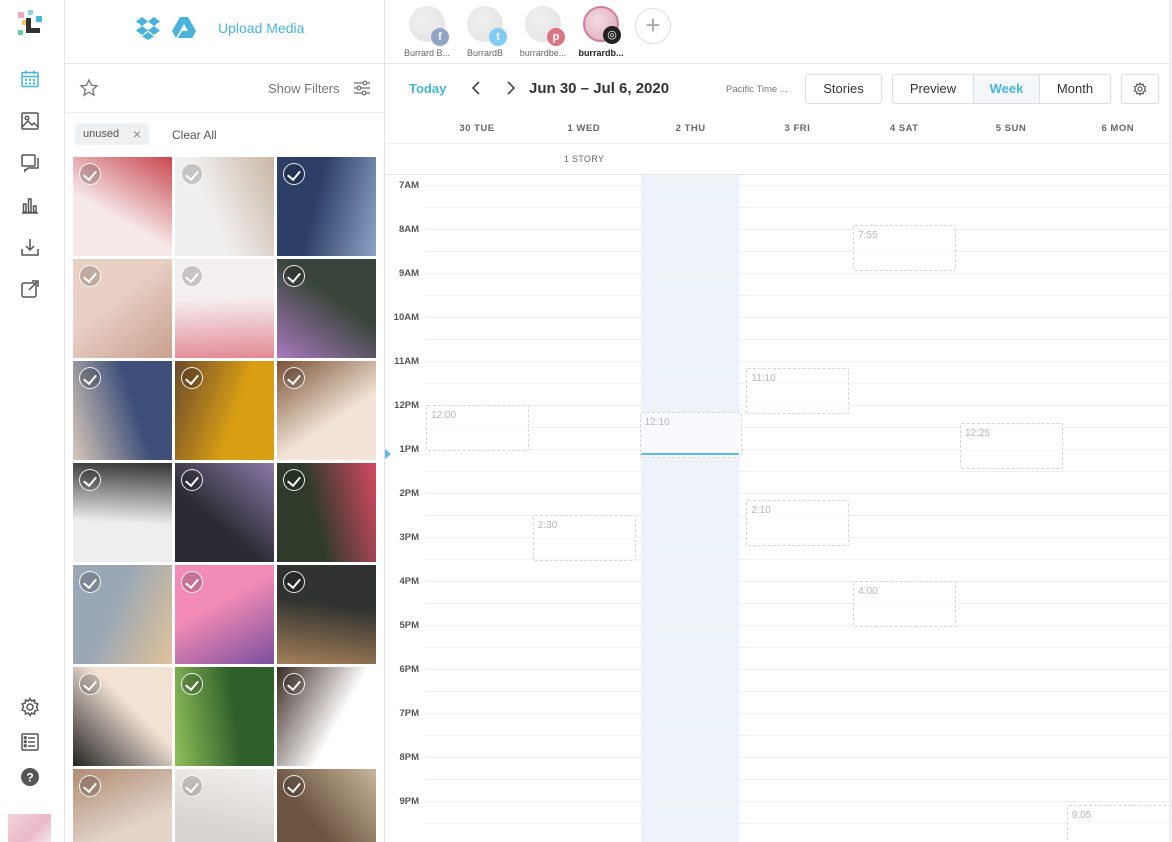  What do you see at coordinates (122, 308) in the screenshot?
I see `media-thumb-eye-closeup` at bounding box center [122, 308].